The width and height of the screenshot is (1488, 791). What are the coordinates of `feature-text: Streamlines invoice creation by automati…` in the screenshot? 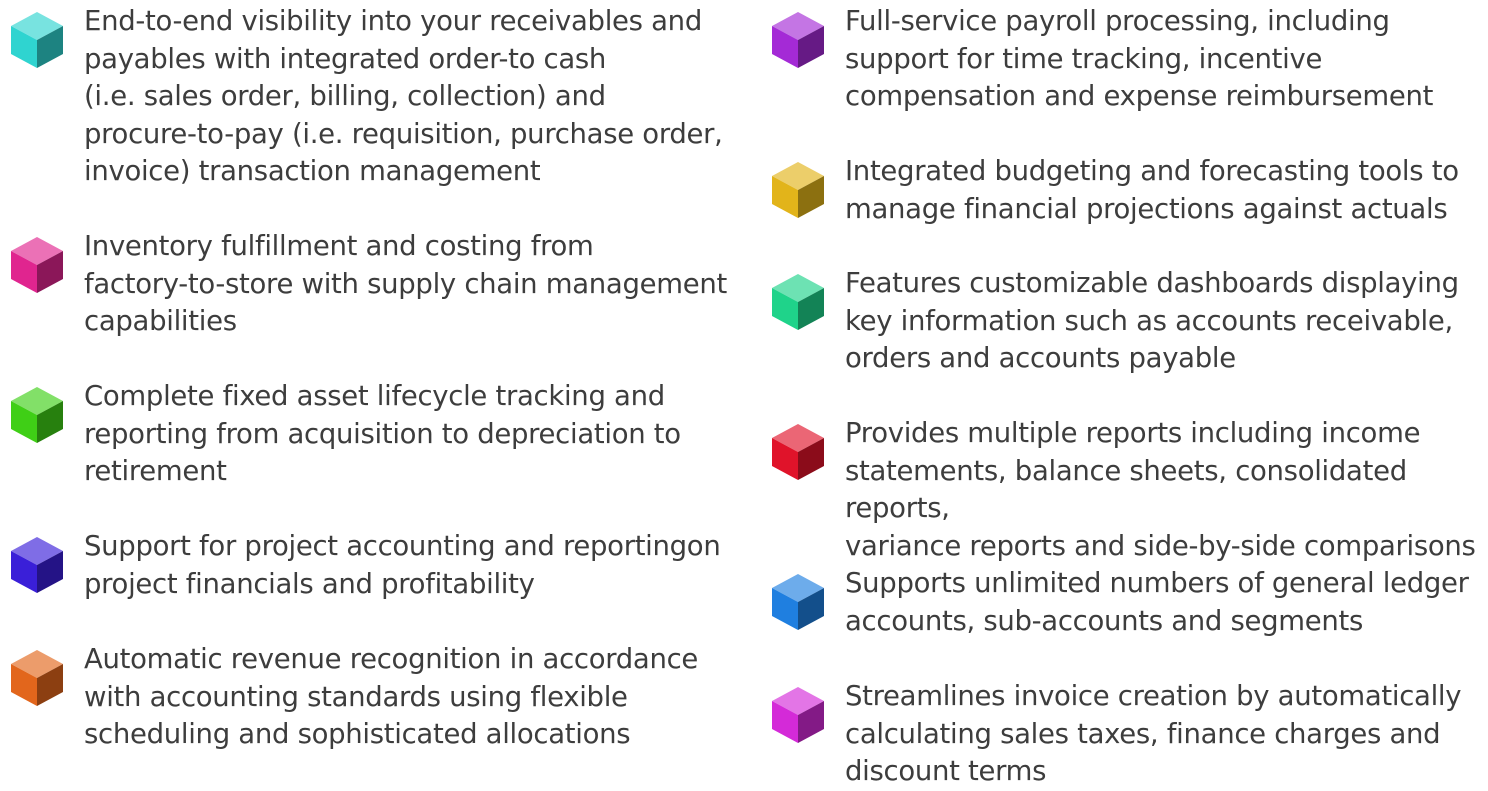 It's located at (1153, 733).